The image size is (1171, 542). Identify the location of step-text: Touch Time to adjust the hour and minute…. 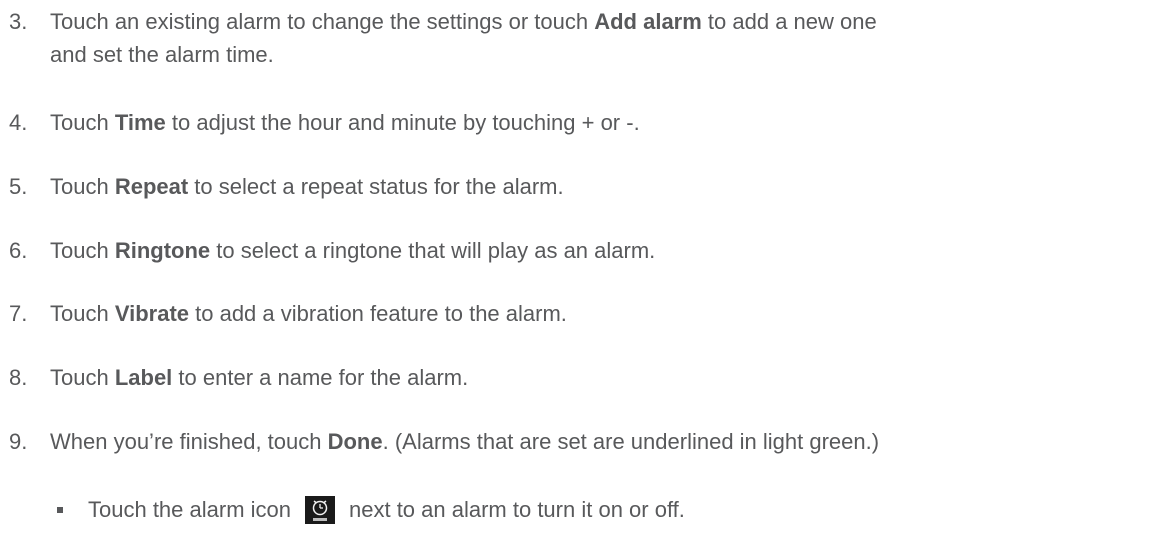
(345, 122).